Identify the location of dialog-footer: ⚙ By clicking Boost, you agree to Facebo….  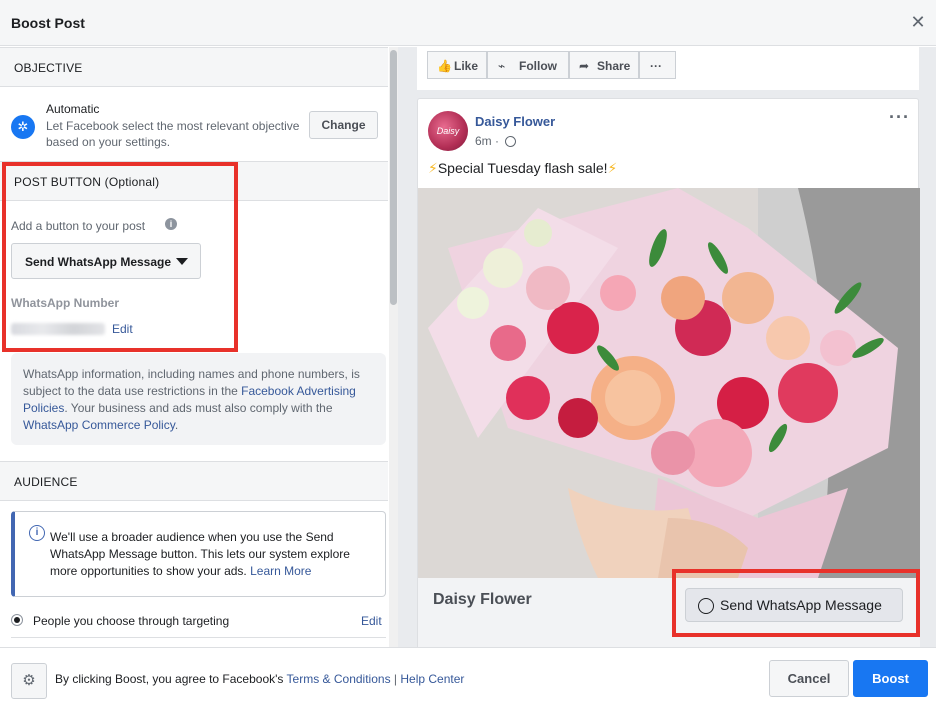
(468, 678).